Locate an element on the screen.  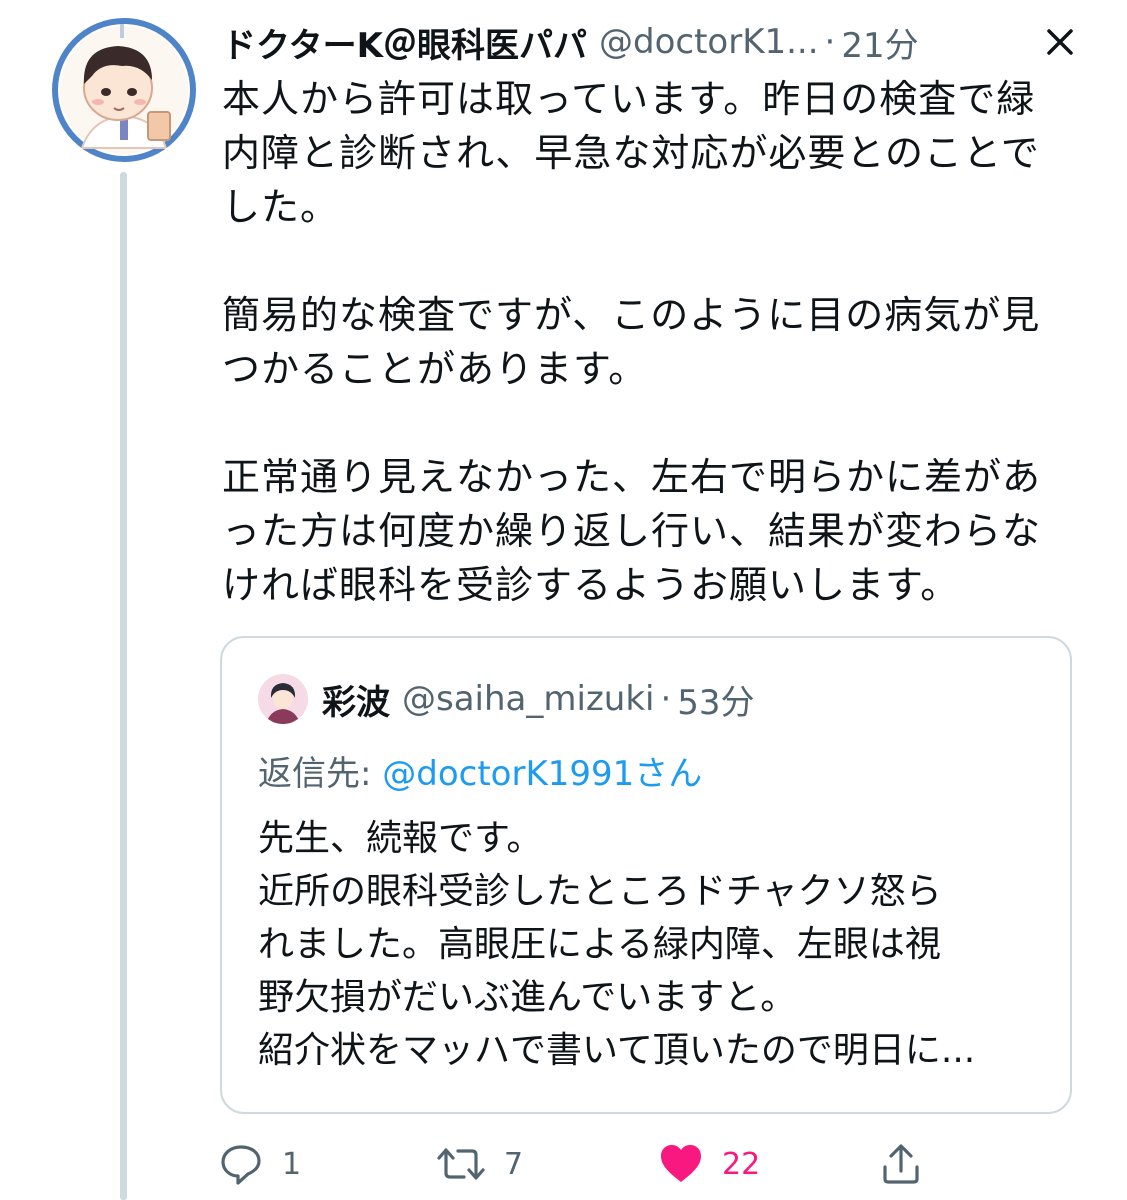
close-button is located at coordinates (1060, 42).